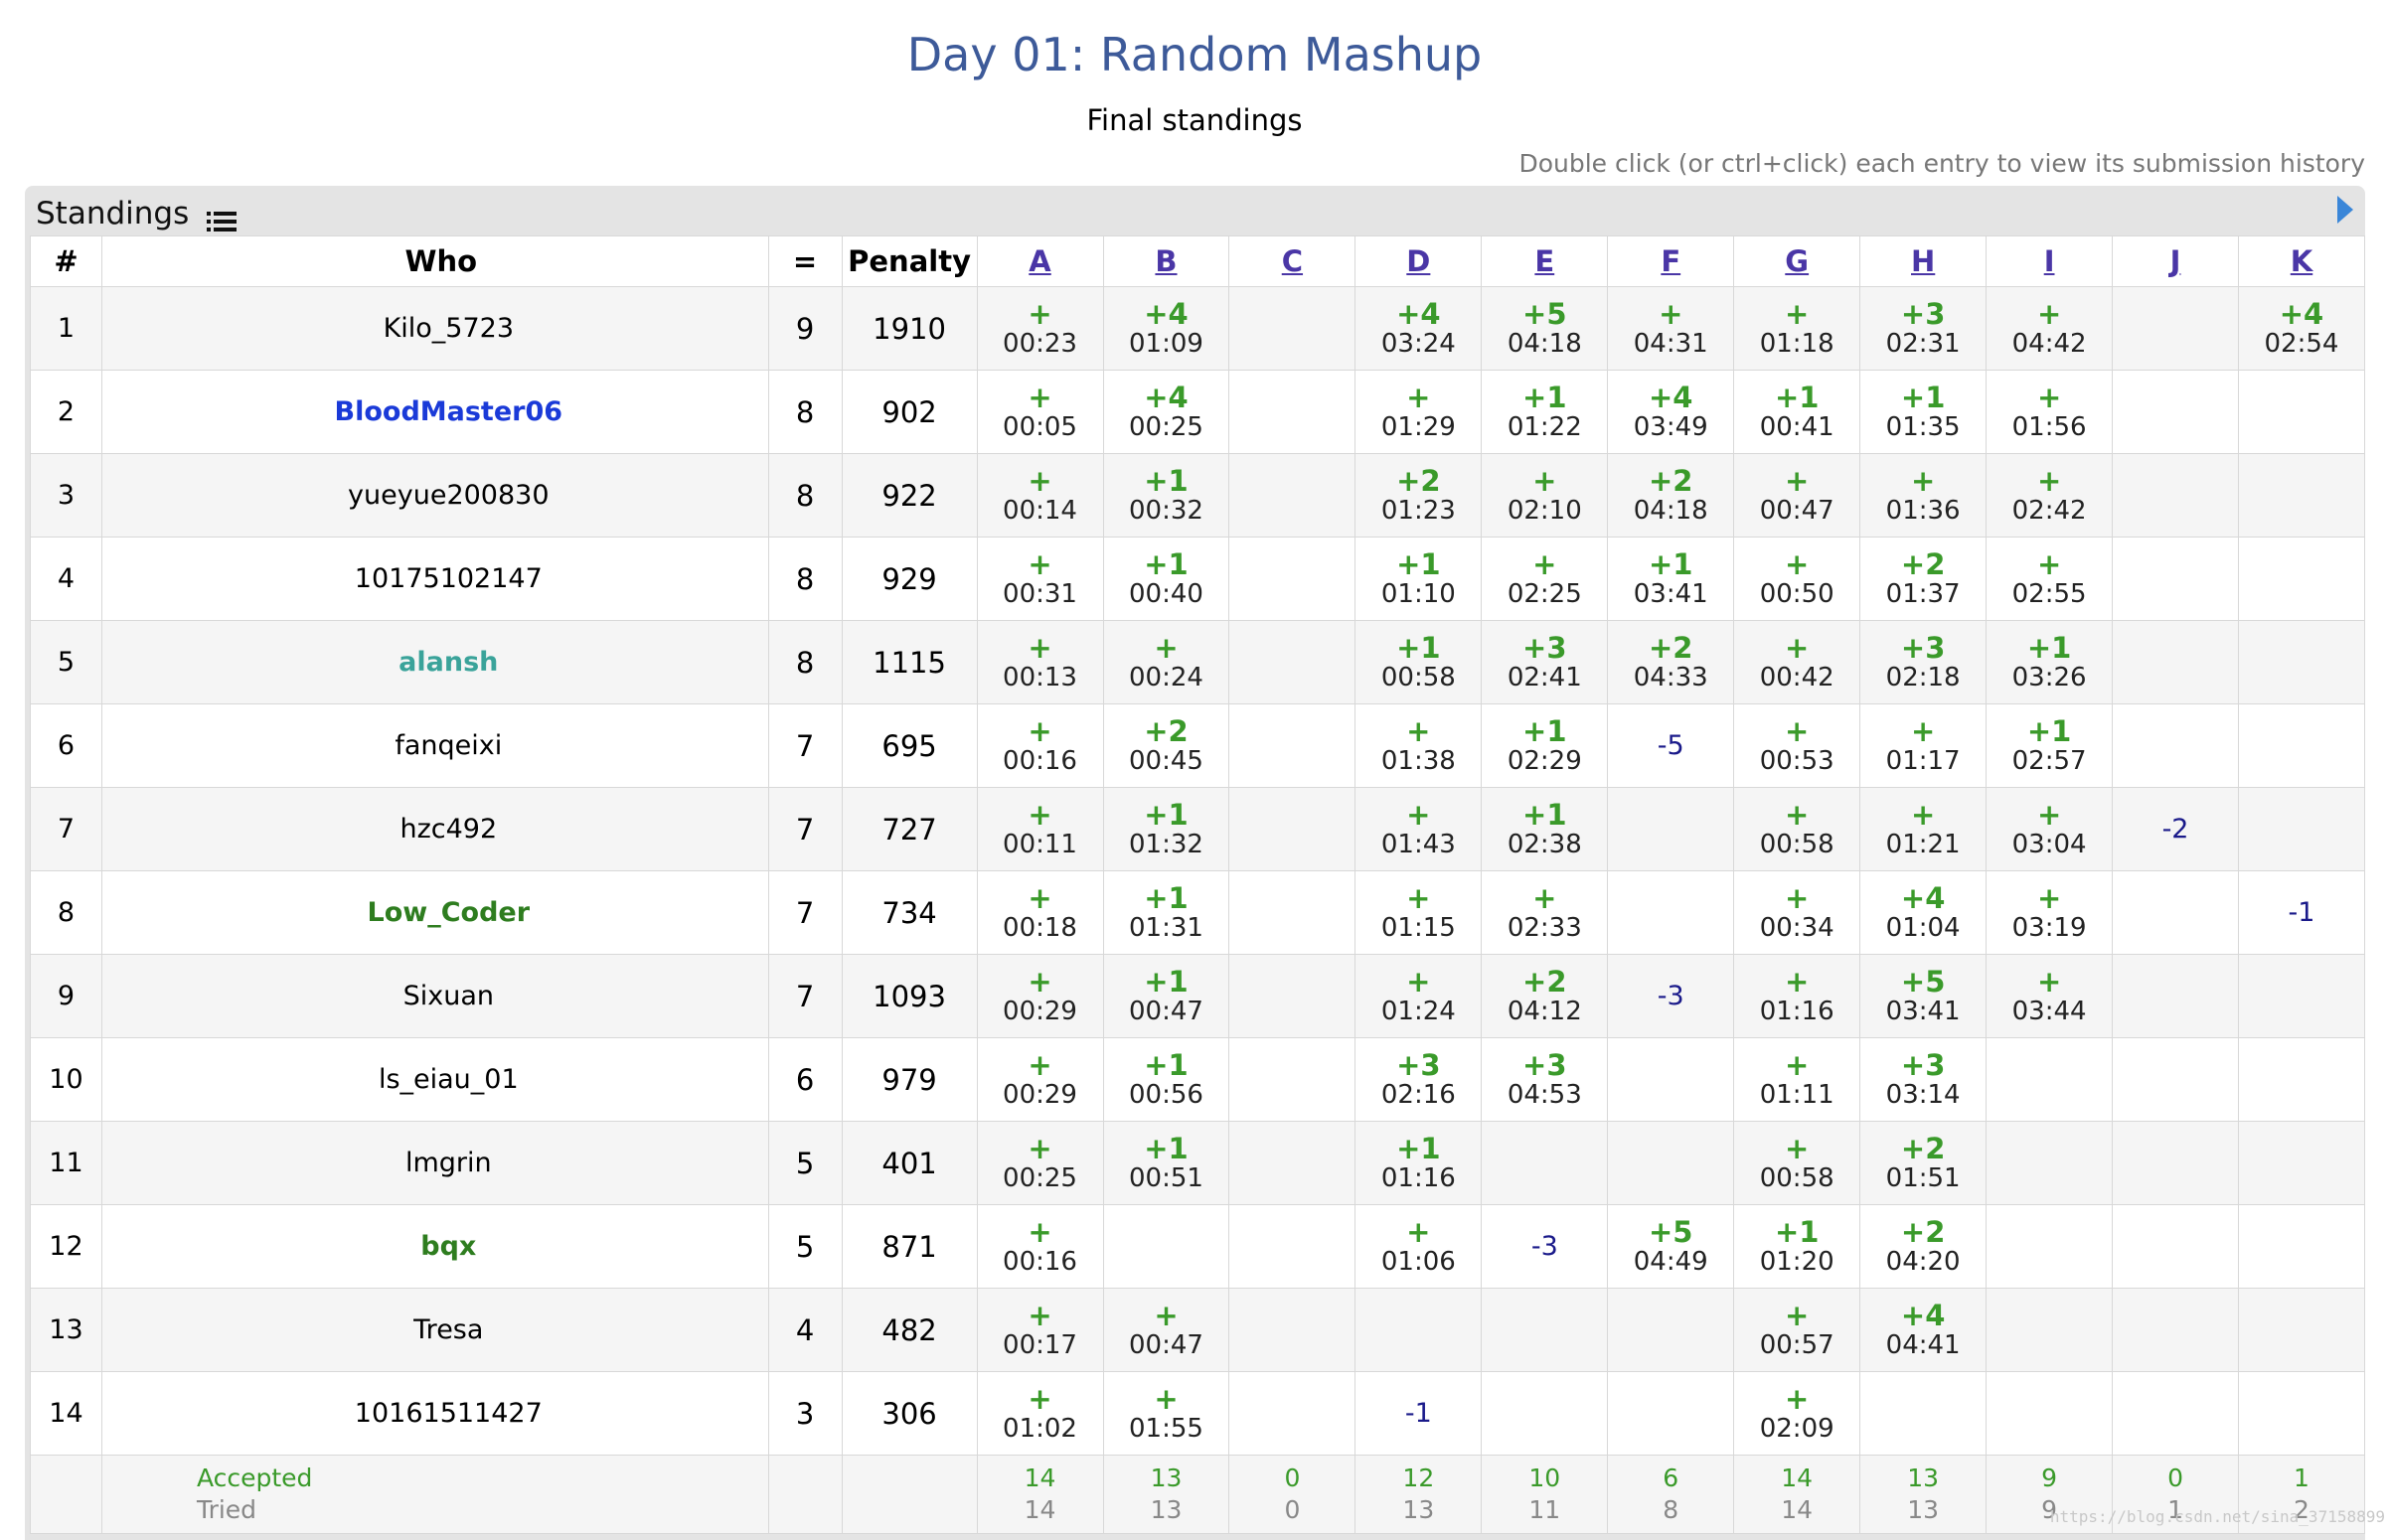 Image resolution: width=2389 pixels, height=1540 pixels. What do you see at coordinates (1797, 996) in the screenshot?
I see `problem-cell-g: +01:16` at bounding box center [1797, 996].